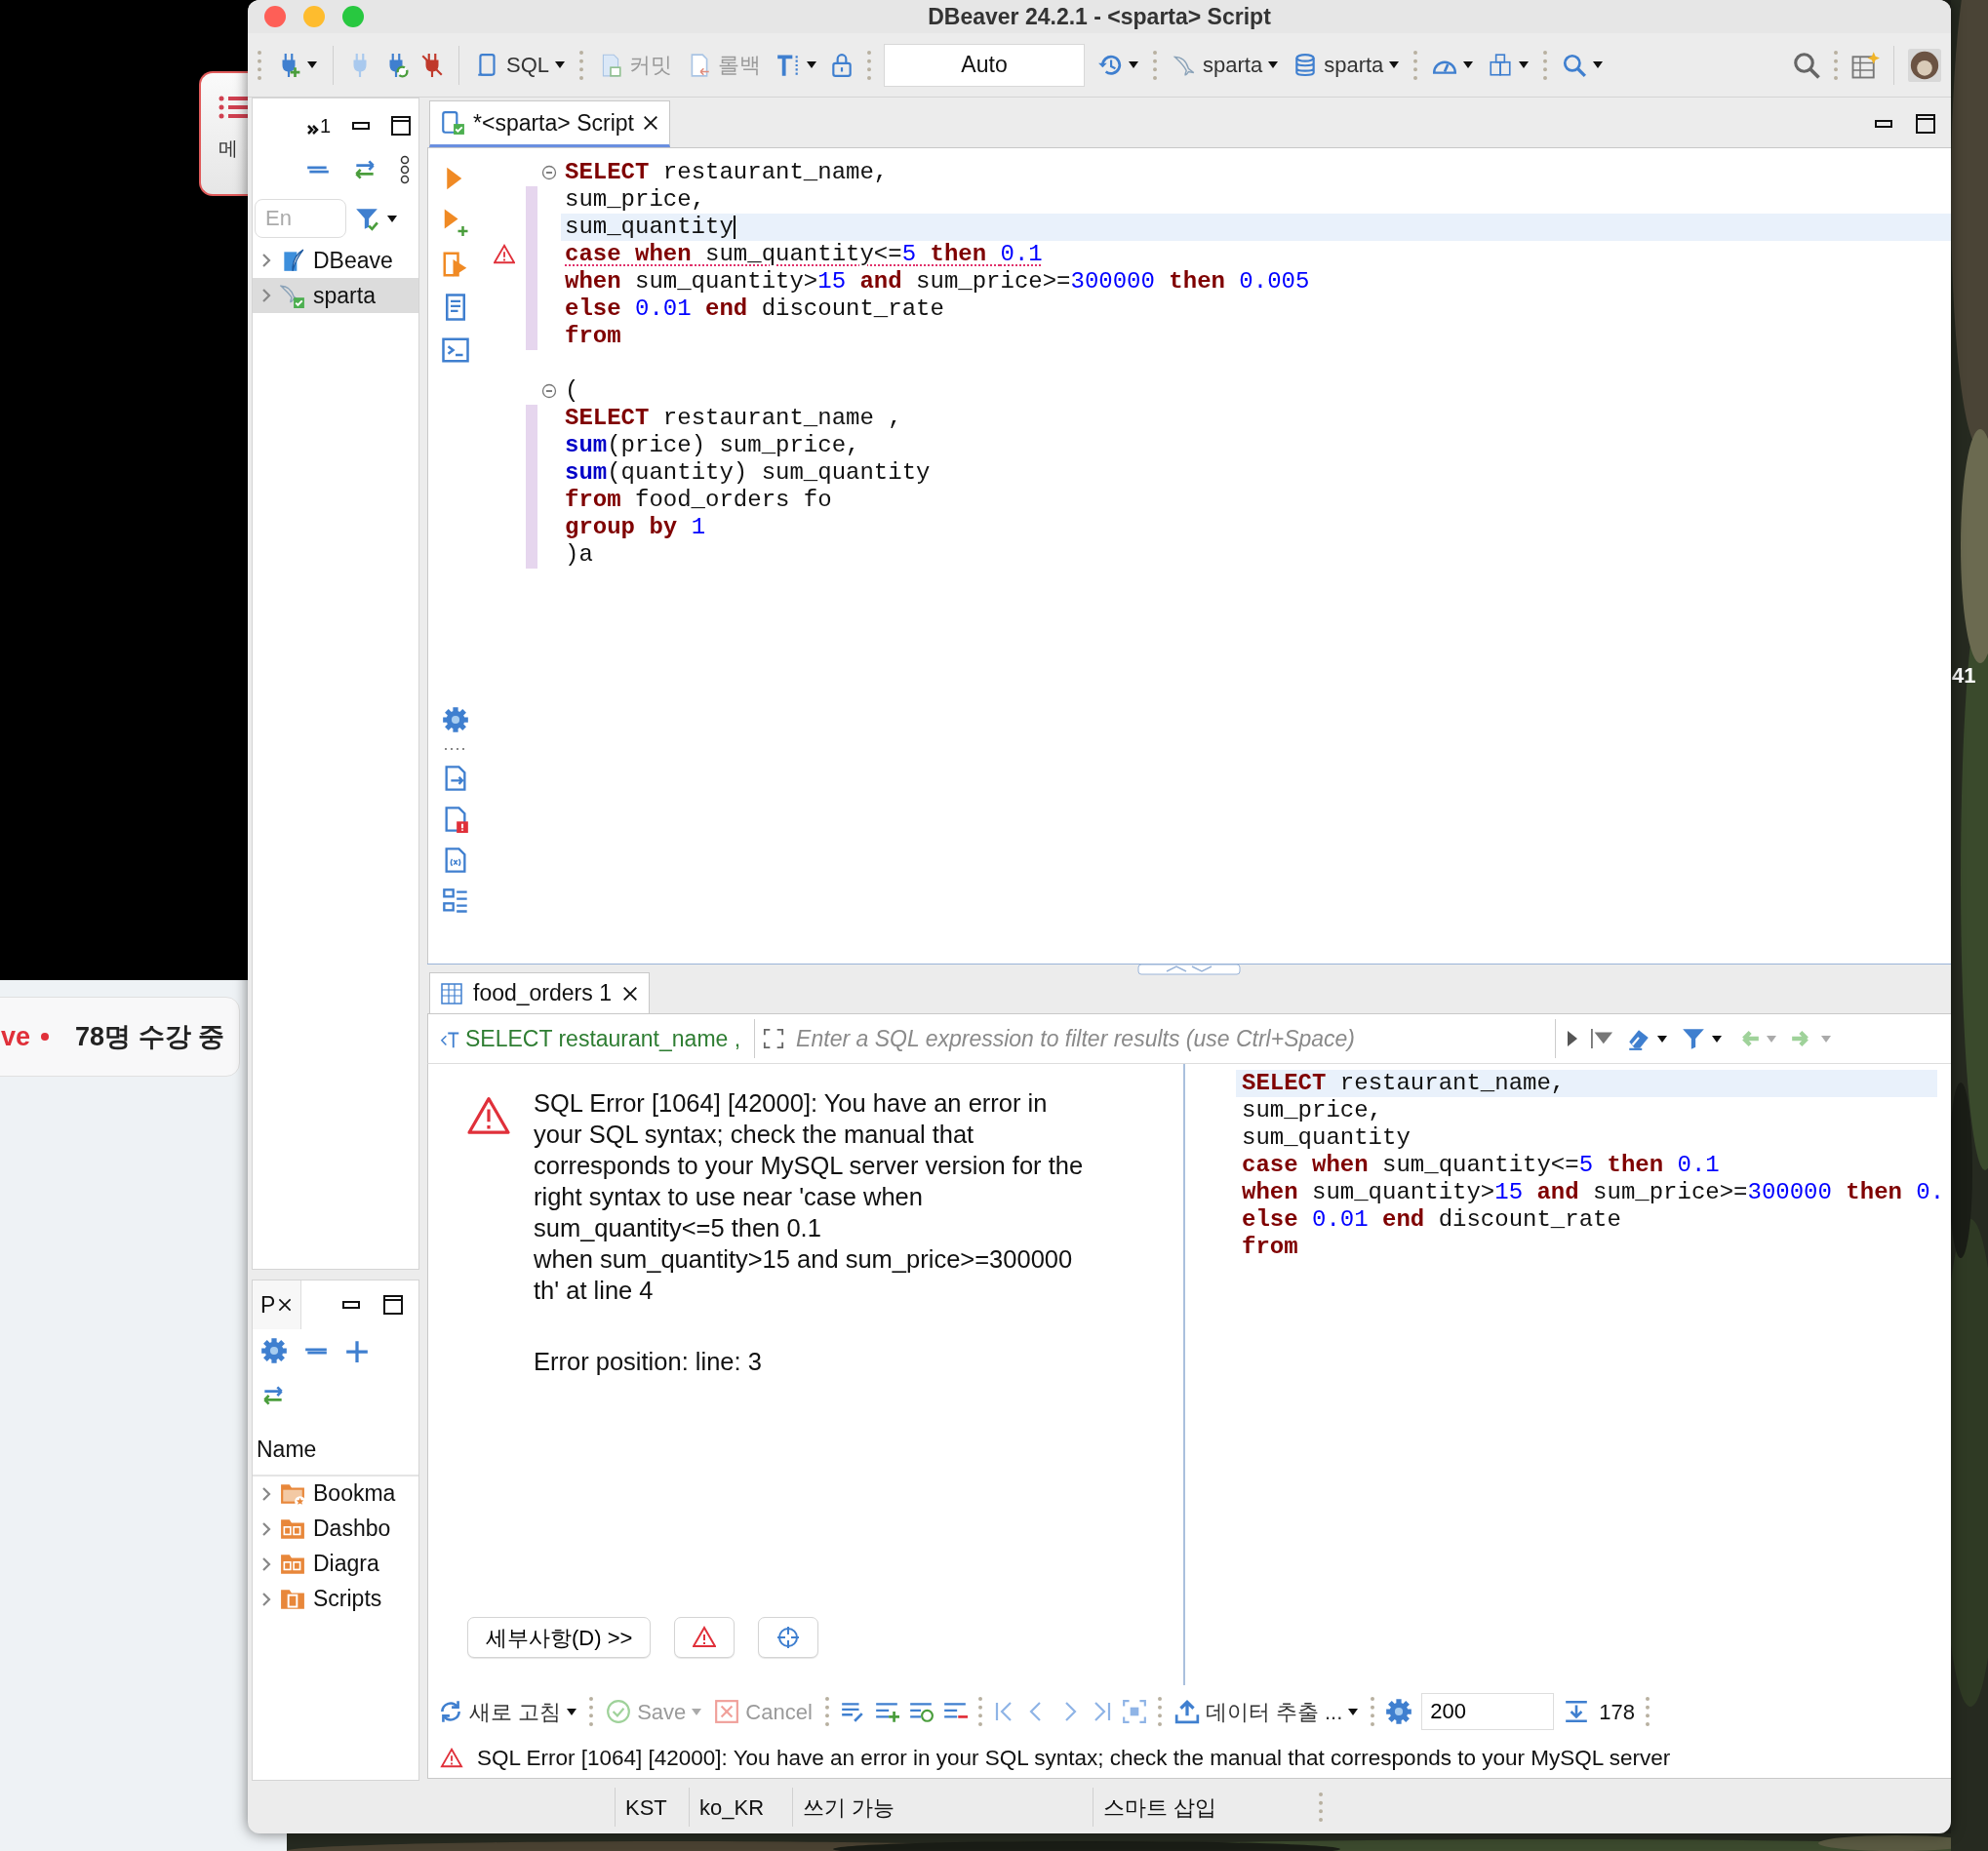 The width and height of the screenshot is (1988, 1851). What do you see at coordinates (45, 1037) in the screenshot?
I see `status-dot` at bounding box center [45, 1037].